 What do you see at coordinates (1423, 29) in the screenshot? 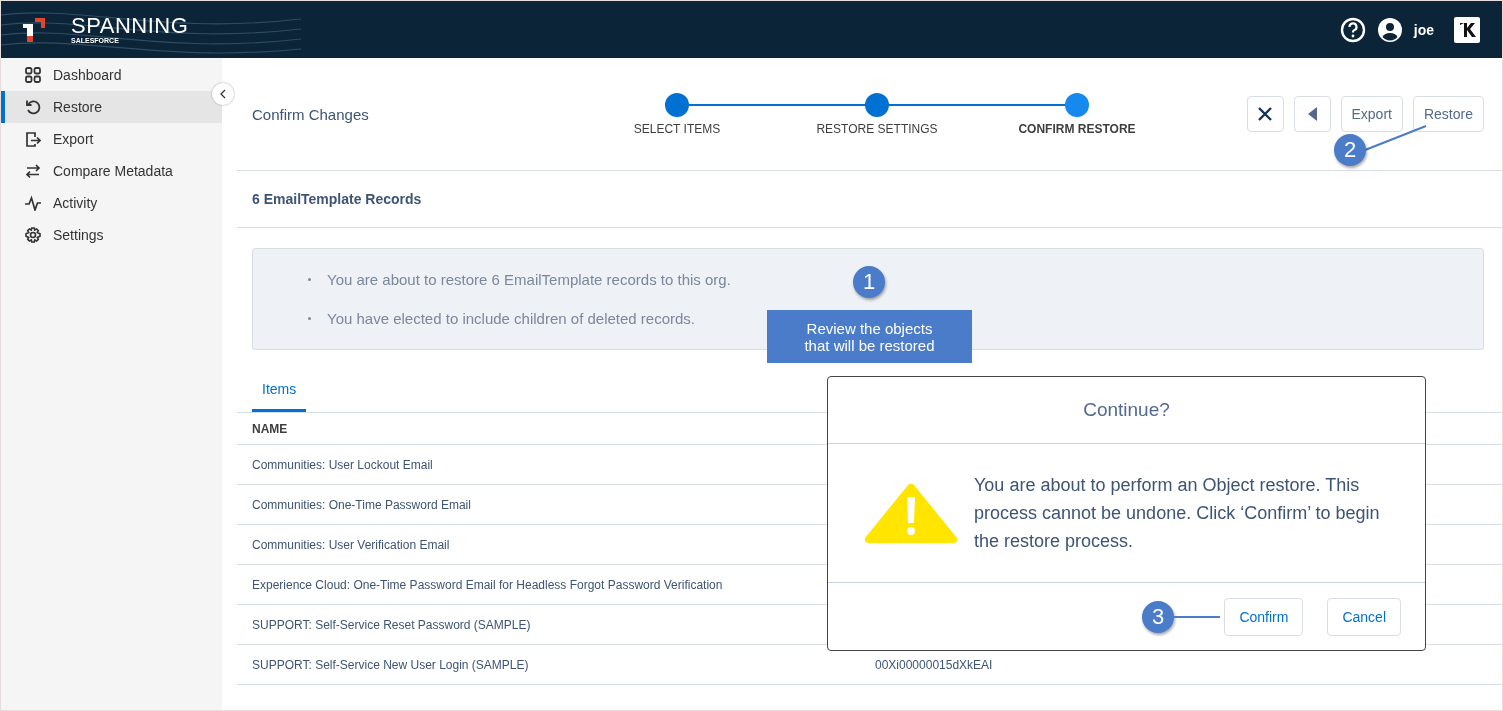
I see `user-name: joe` at bounding box center [1423, 29].